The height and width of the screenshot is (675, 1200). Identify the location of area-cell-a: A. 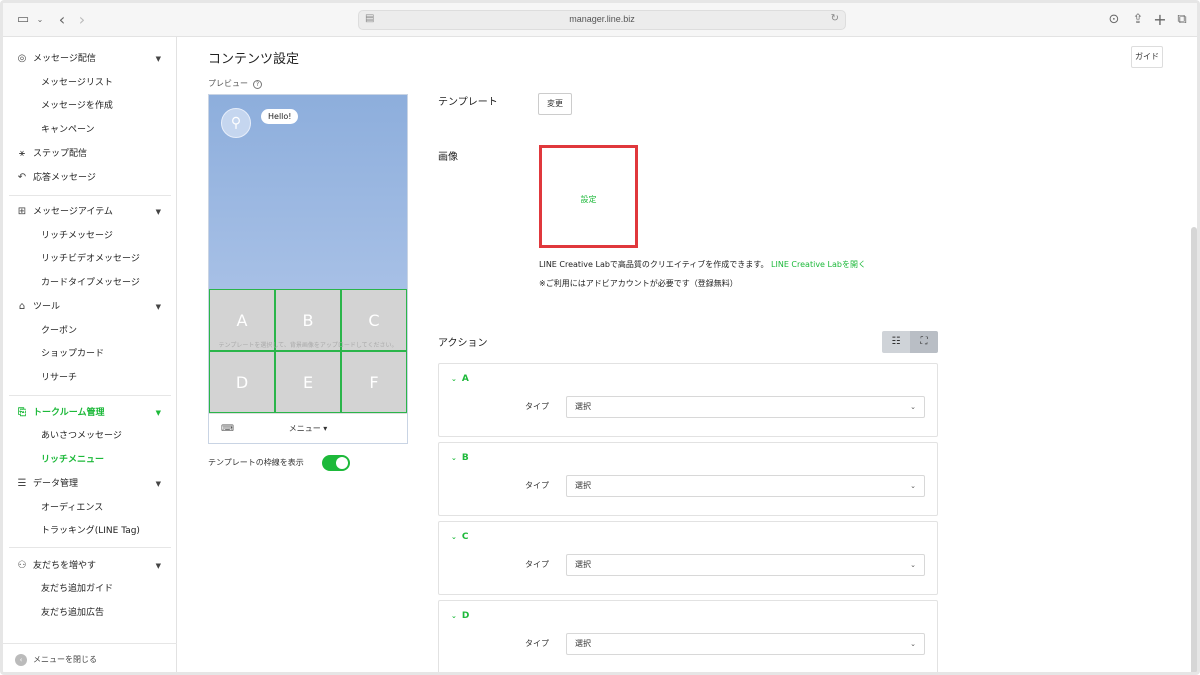
(242, 320).